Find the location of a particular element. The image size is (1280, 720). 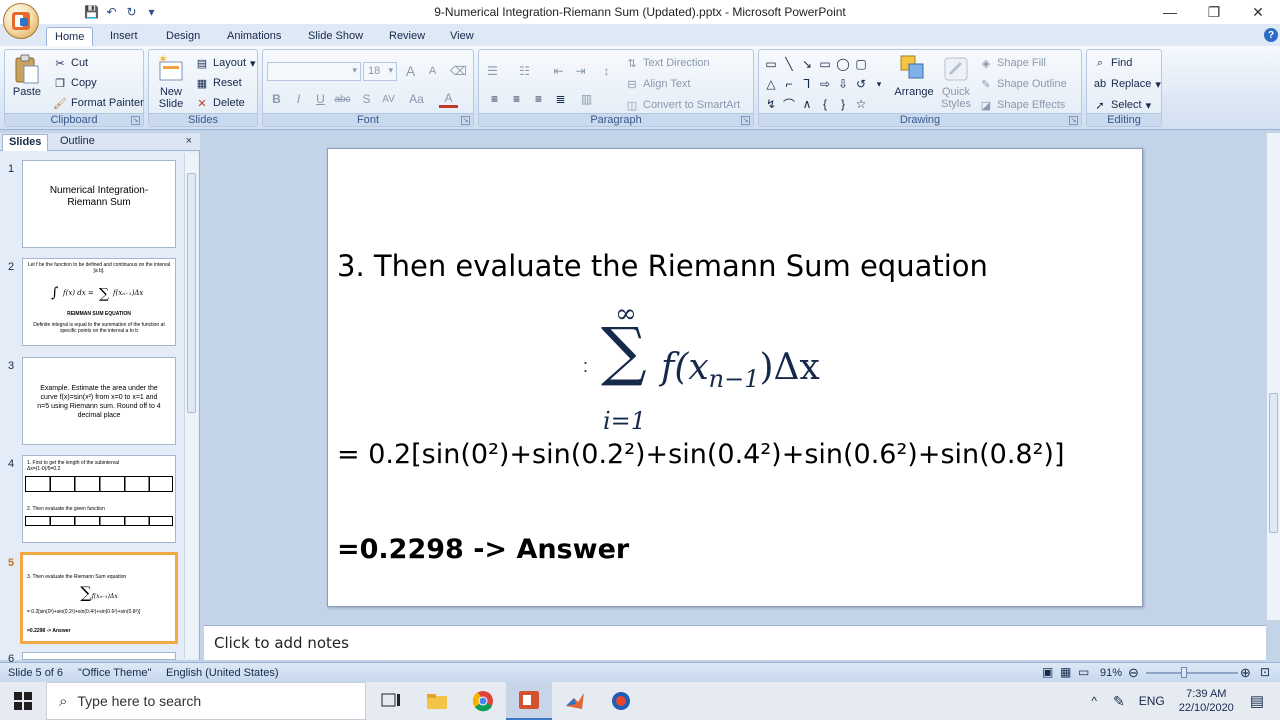

quick-styles-button: Quick Styles is located at coordinates (956, 82).